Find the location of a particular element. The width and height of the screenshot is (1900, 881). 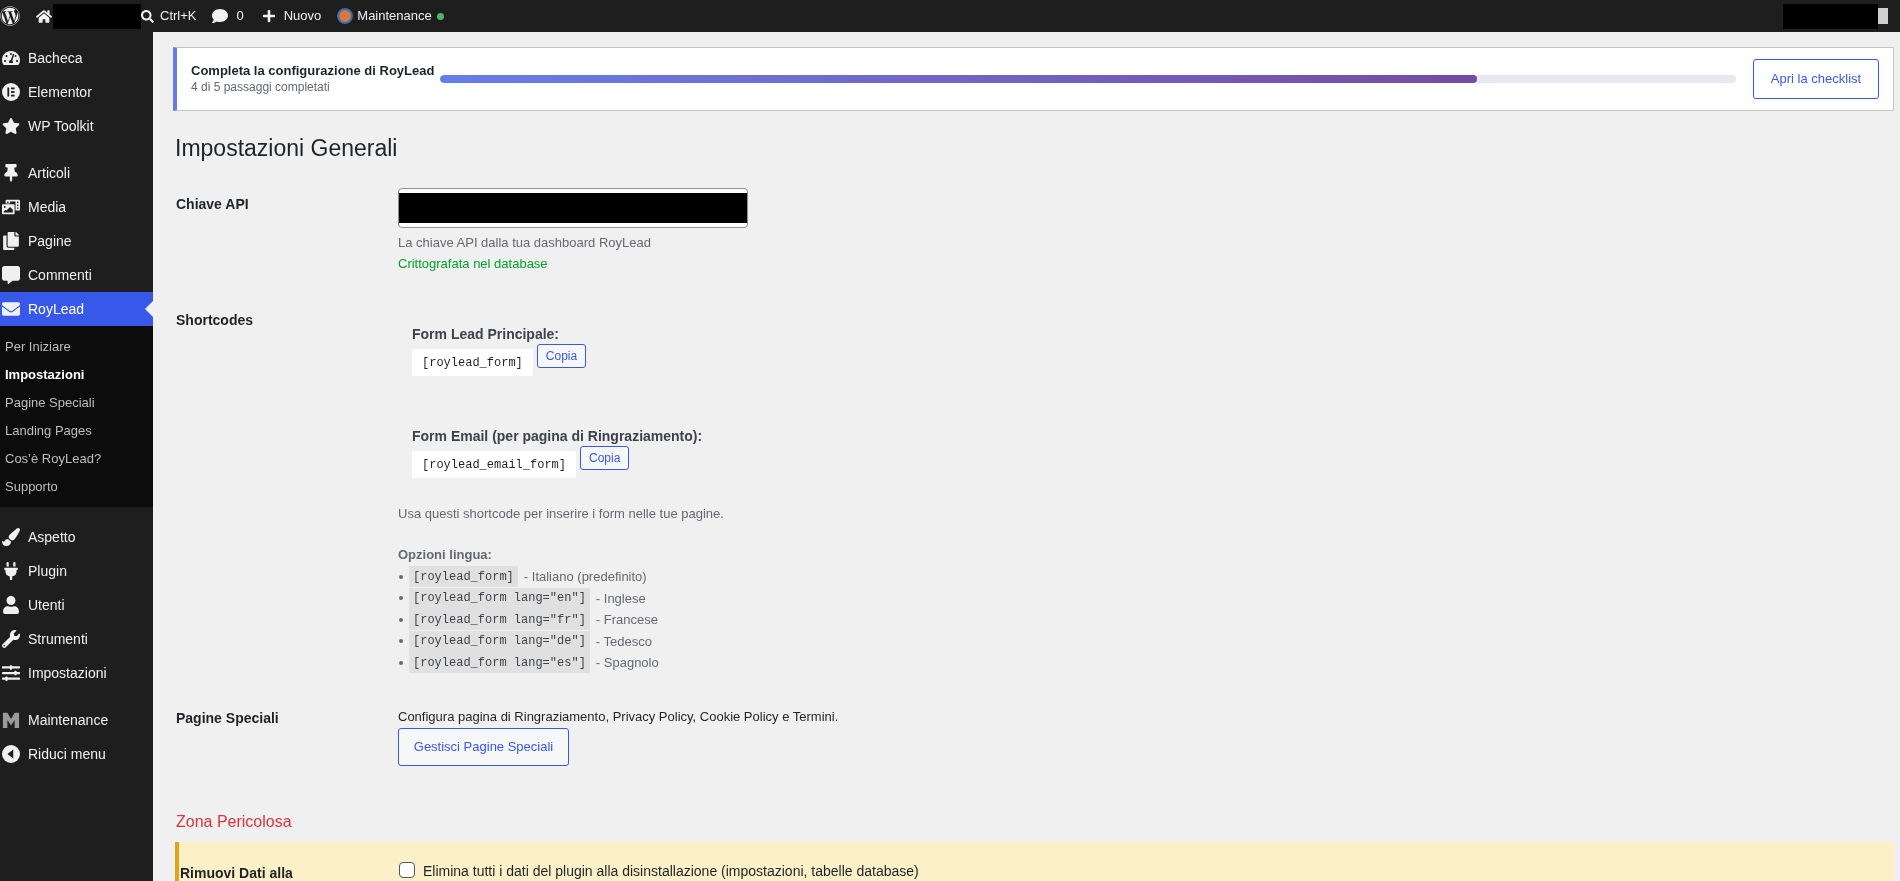

field-label: Pagine Speciali is located at coordinates (227, 717).